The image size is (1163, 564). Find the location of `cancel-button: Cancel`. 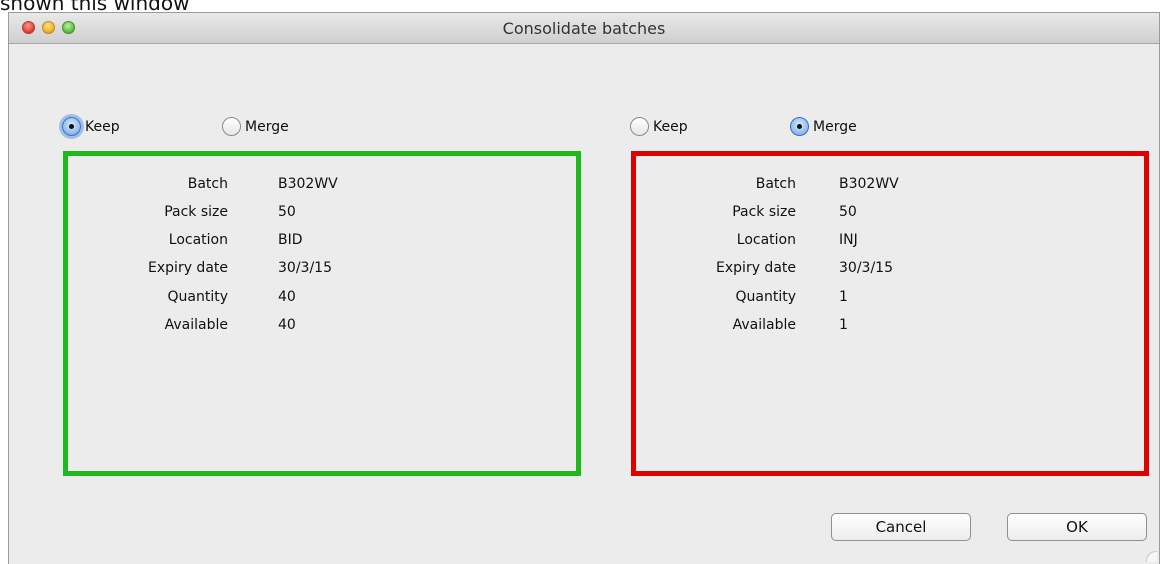

cancel-button: Cancel is located at coordinates (901, 527).